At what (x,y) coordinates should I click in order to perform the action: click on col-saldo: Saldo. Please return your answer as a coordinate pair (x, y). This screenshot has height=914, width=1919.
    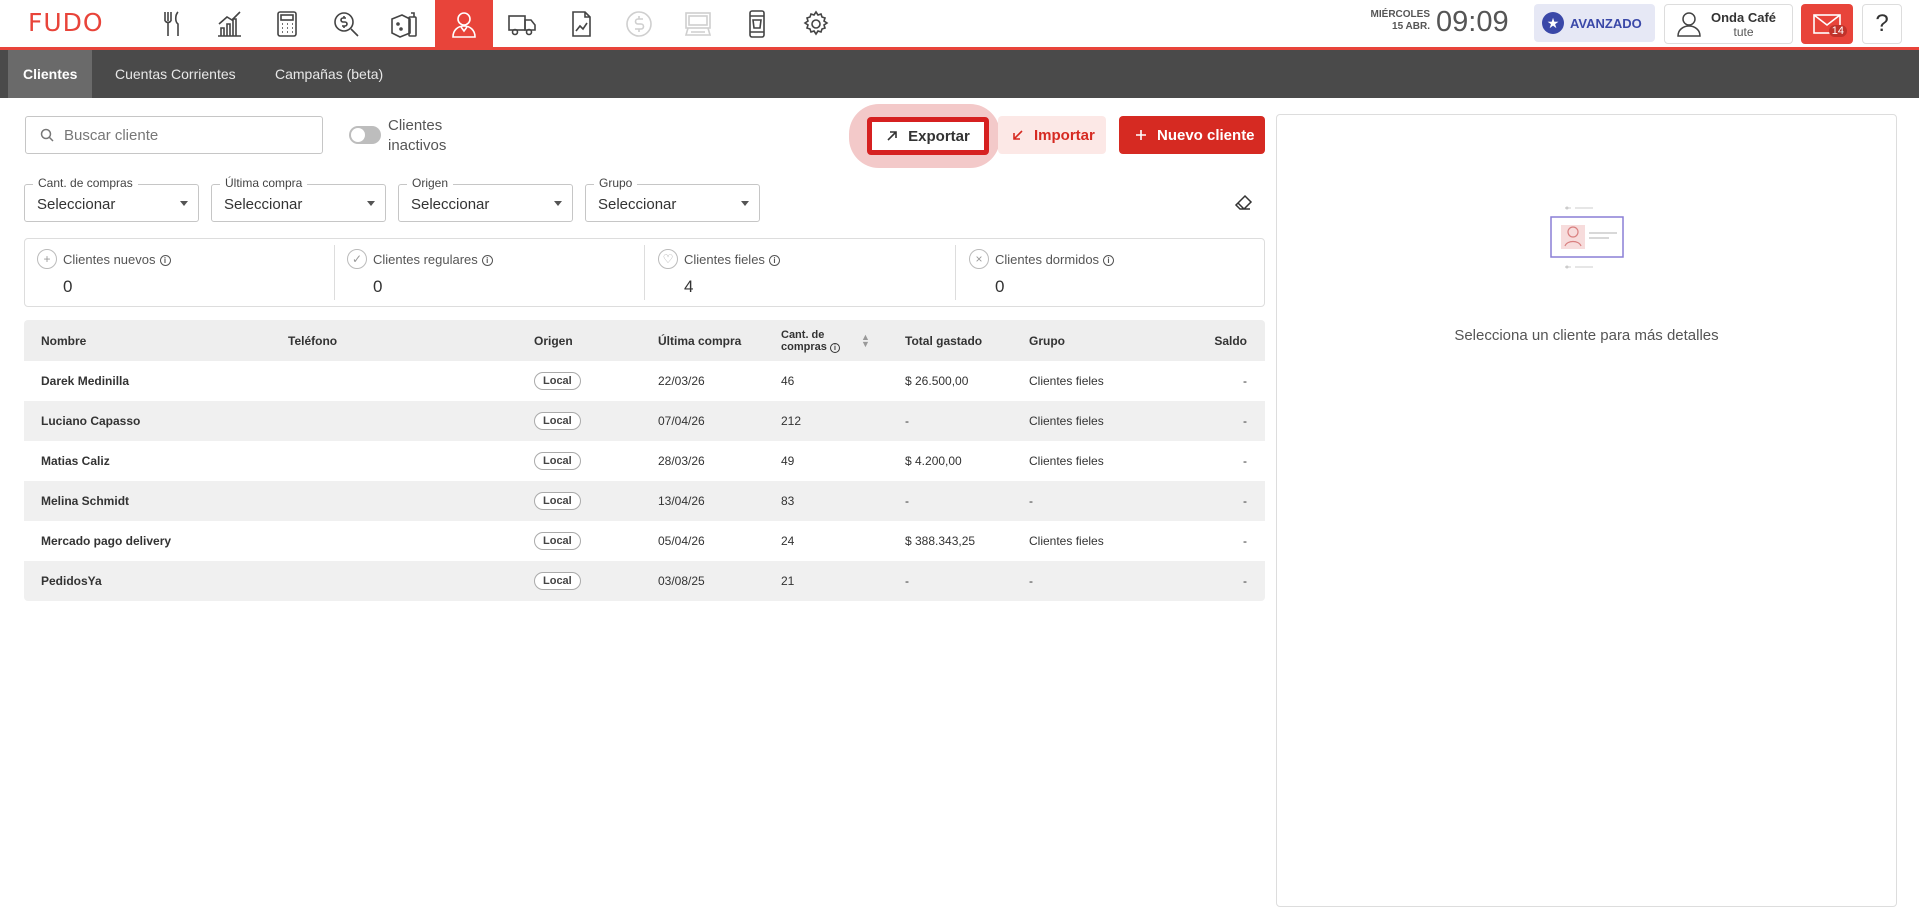
    Looking at the image, I should click on (1230, 340).